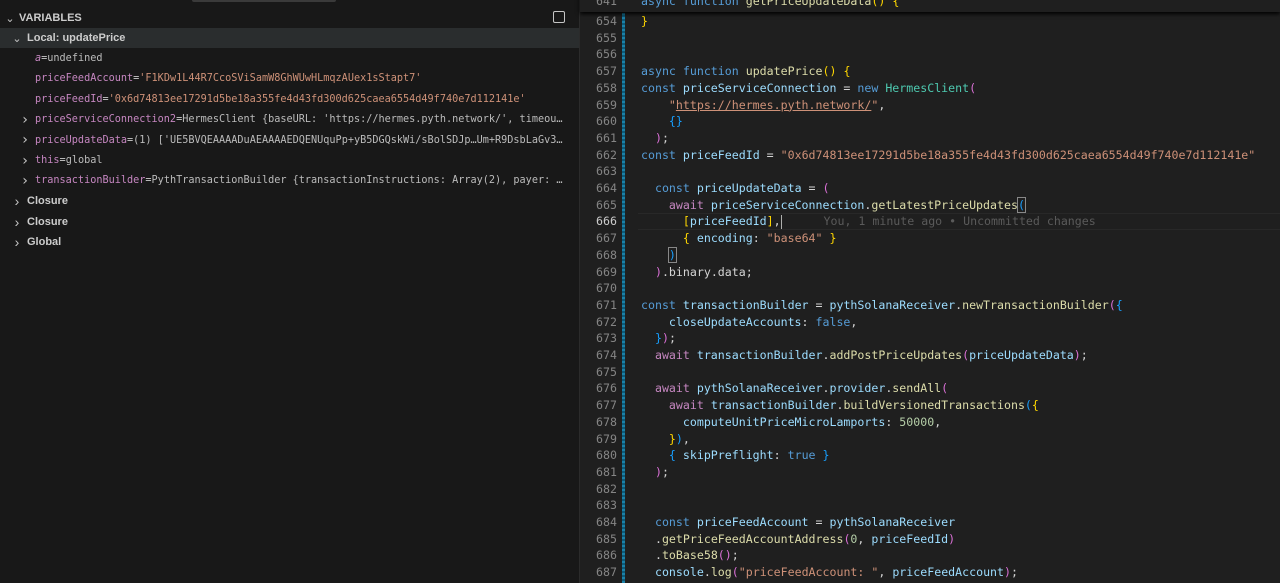 The width and height of the screenshot is (1280, 583). Describe the element at coordinates (892, 421) in the screenshot. I see `code-token: :` at that location.